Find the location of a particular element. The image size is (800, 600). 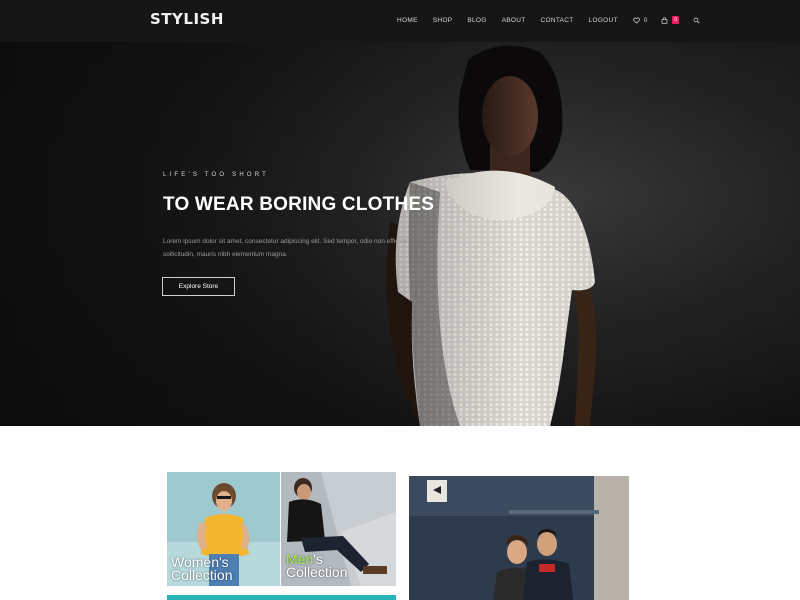

explore-store-button: Explore Store is located at coordinates (198, 286).